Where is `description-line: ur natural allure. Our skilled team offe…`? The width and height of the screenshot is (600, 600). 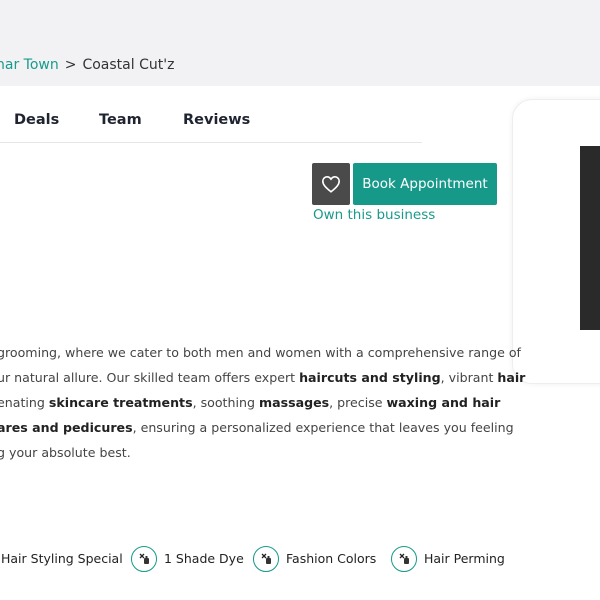
description-line: ur natural allure. Our skilled team offe… is located at coordinates (263, 377).